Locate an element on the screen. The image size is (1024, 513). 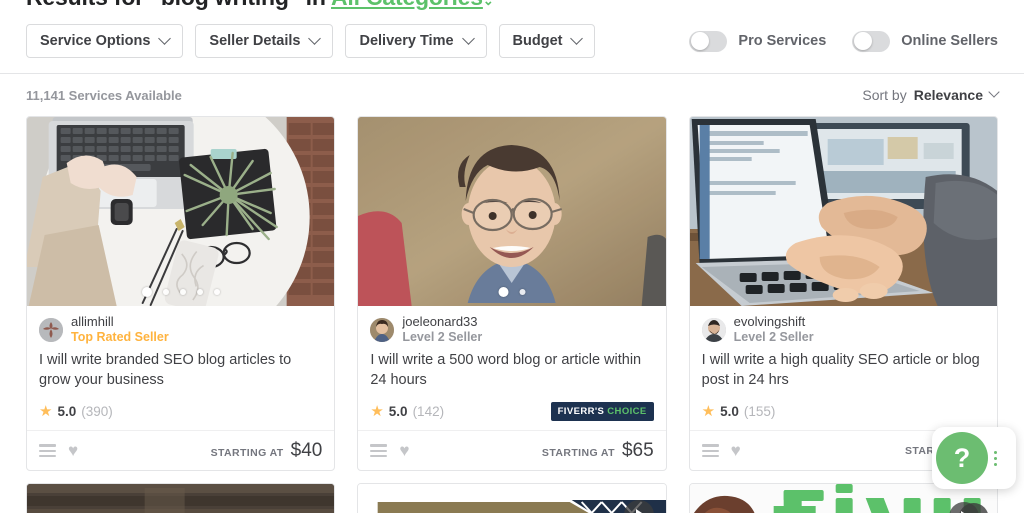
help-button: ? is located at coordinates (962, 458).